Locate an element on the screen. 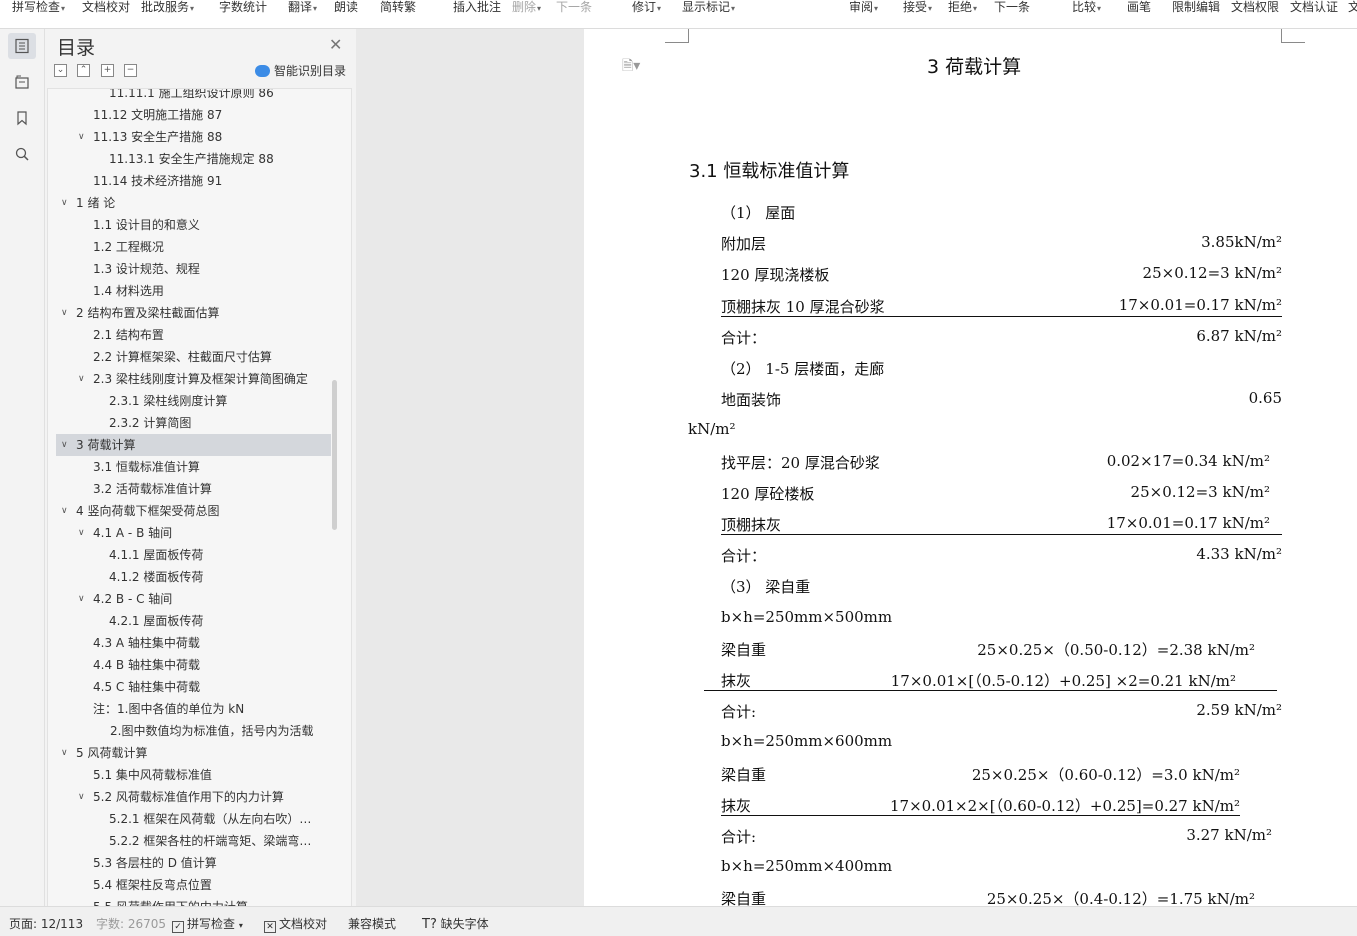 Image resolution: width=1357 pixels, height=936 pixels. toc-item: 2.2 计算框架梁、柱截面尺寸估算 is located at coordinates (198, 357).